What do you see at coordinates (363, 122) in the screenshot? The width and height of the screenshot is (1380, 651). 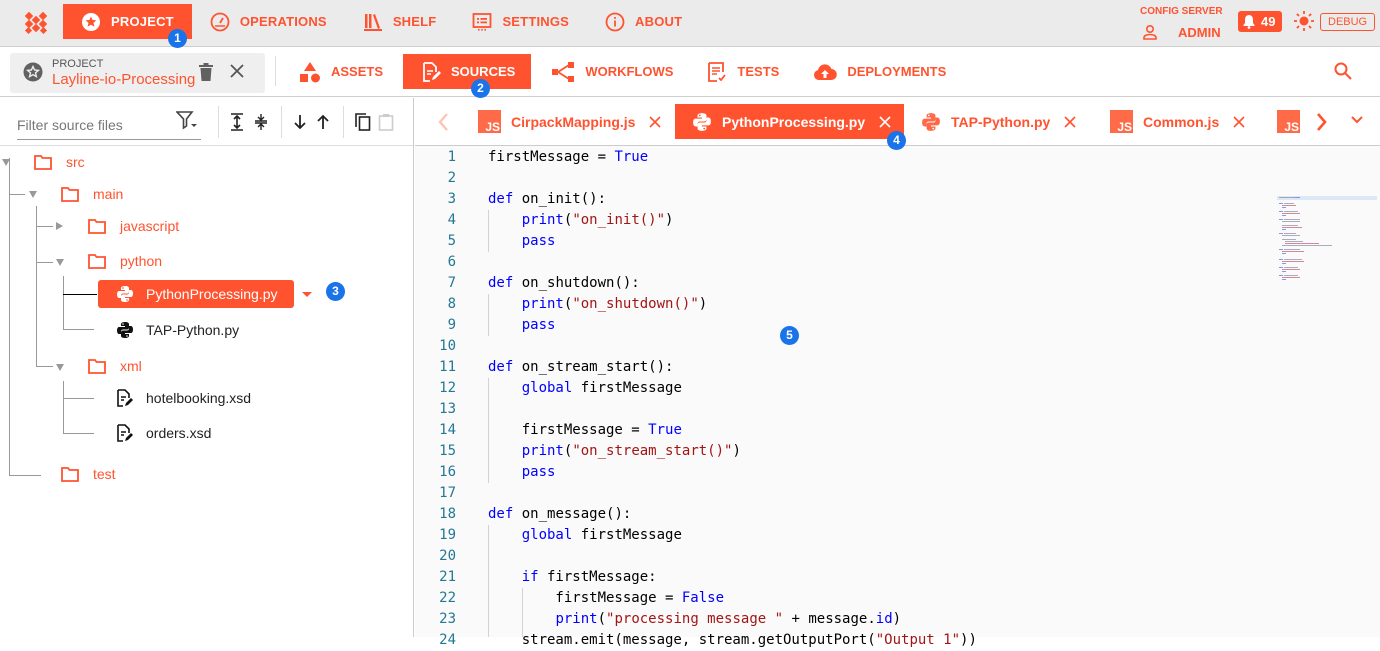 I see `copy-icon` at bounding box center [363, 122].